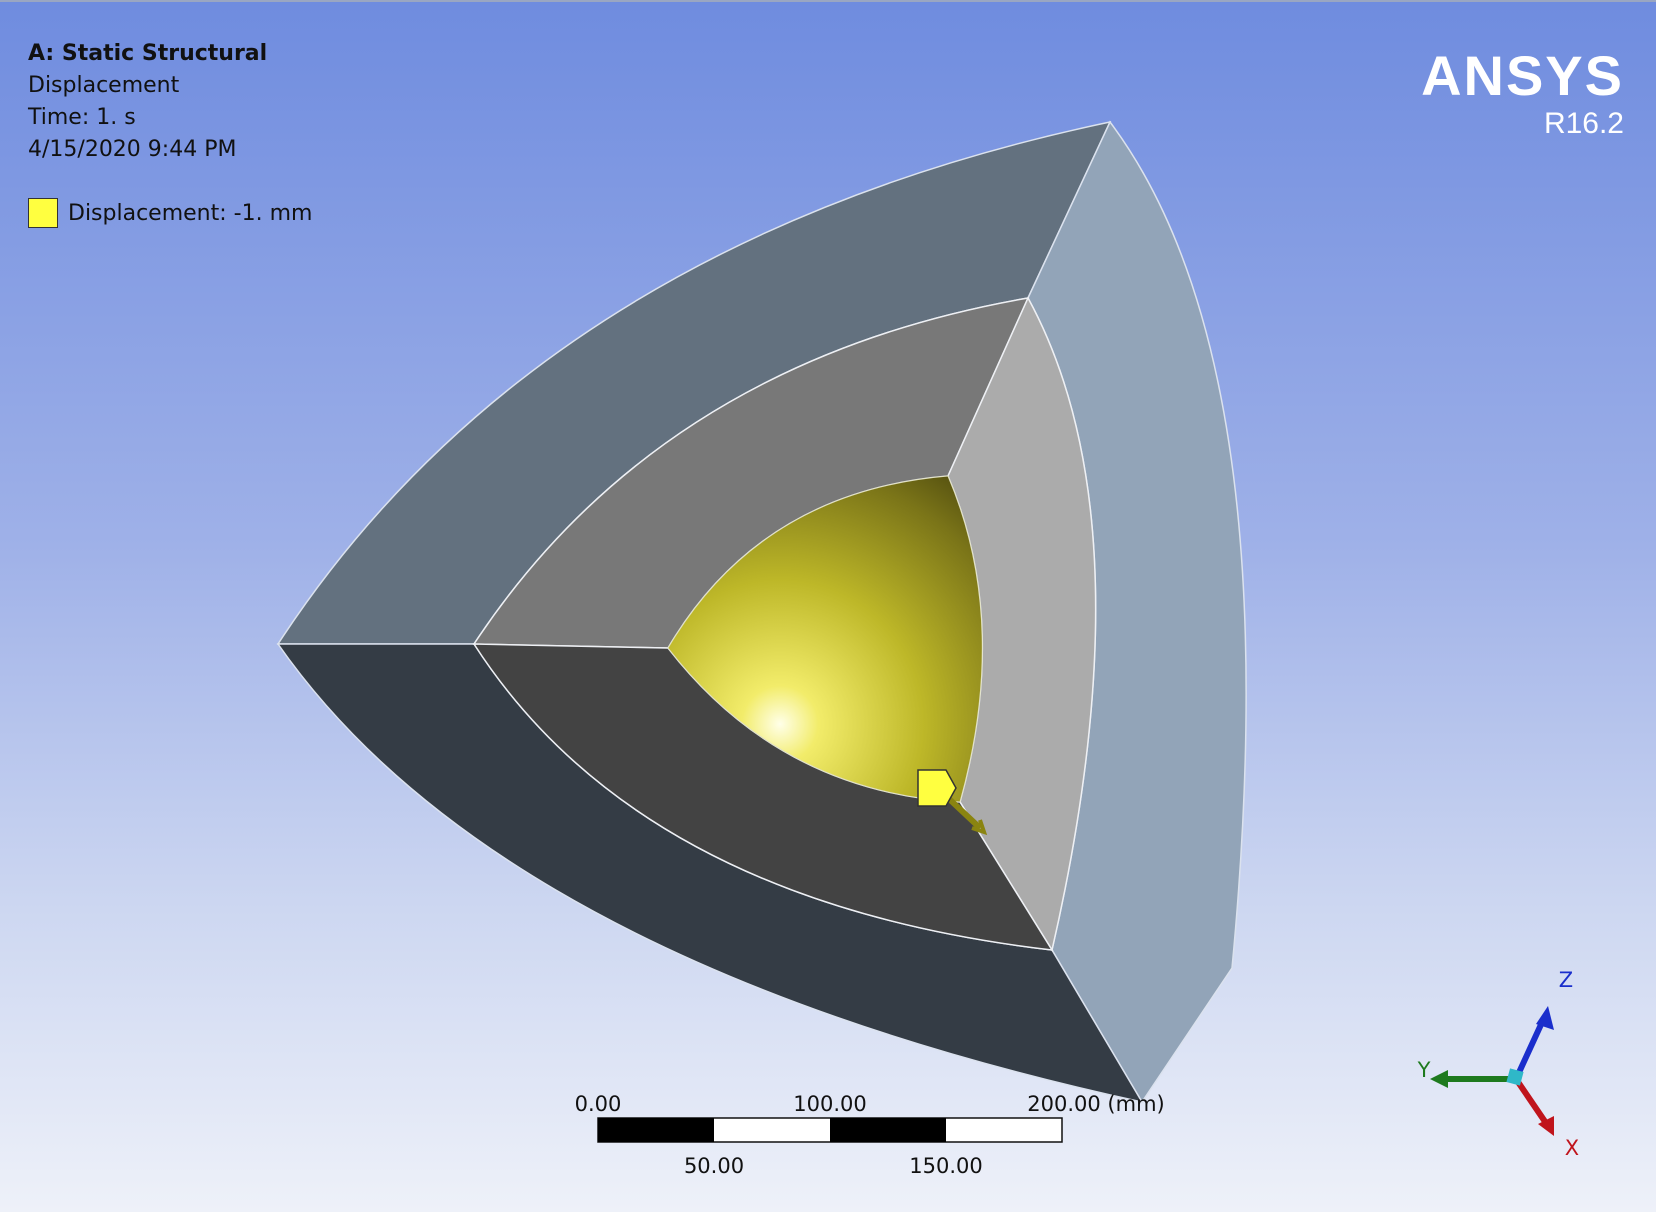 The image size is (1656, 1214). I want to click on legend: Displacement: -1. mm, so click(170, 213).